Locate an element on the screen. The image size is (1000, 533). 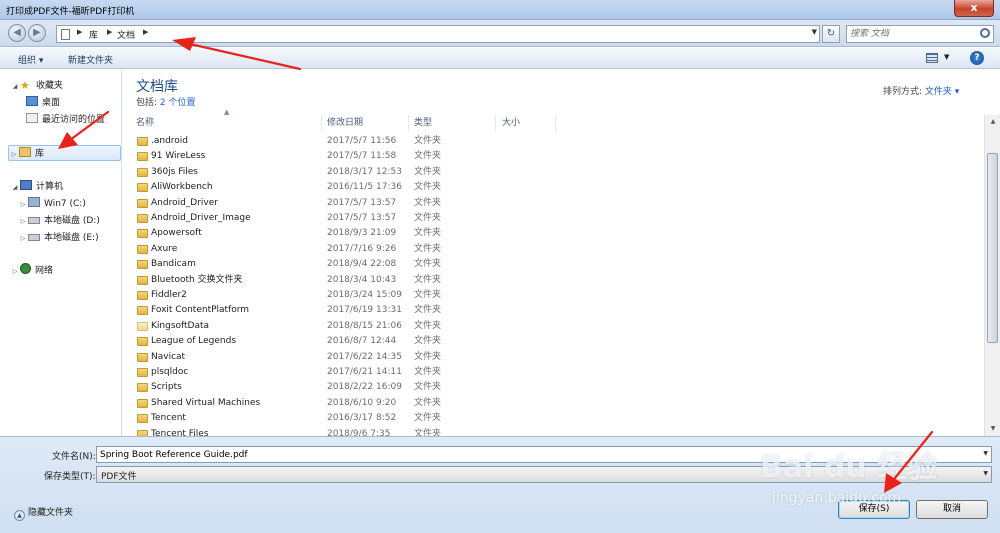
vertical-scrollbar: ▲ ▼ is located at coordinates (992, 275).